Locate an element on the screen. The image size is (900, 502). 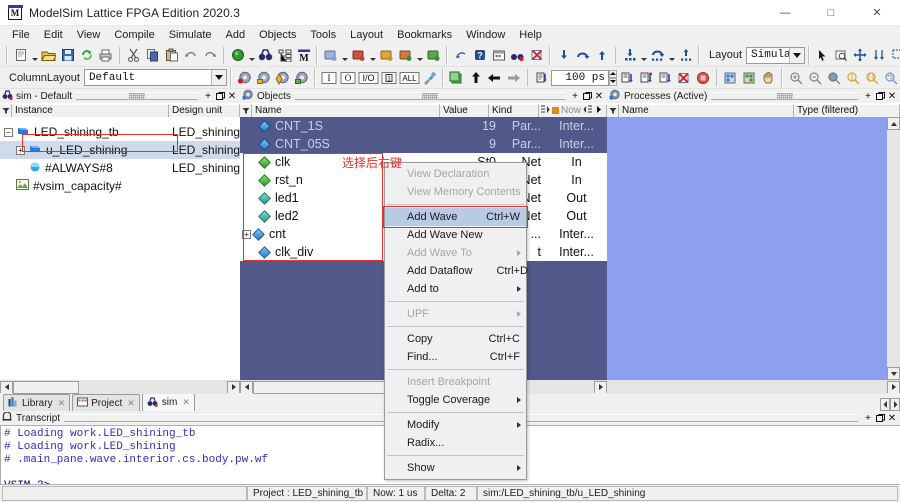
processes-filter-icon is located at coordinates (613, 110).